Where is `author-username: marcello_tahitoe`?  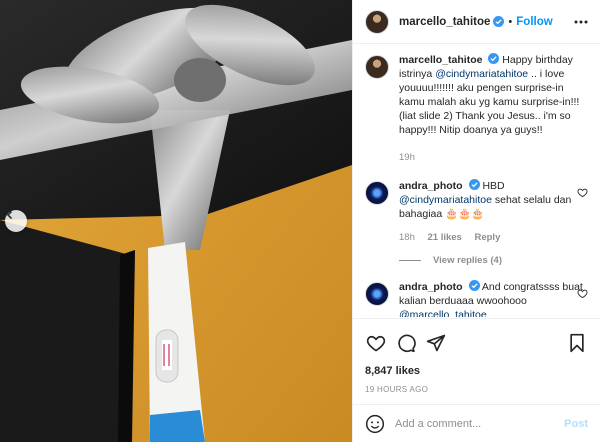
author-username: marcello_tahitoe is located at coordinates (444, 22).